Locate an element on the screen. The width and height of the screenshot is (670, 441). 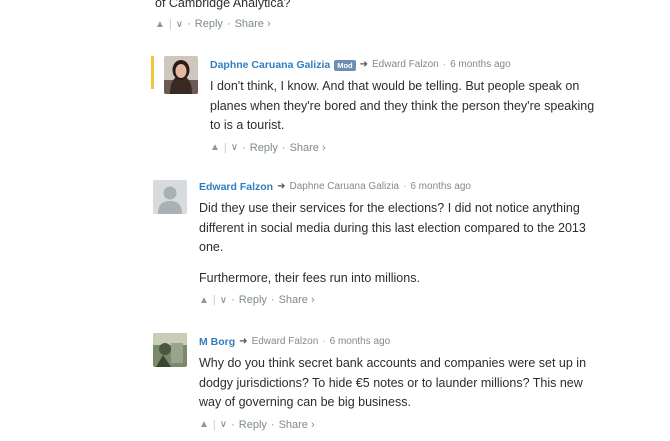
comment-line: way of governing can be big business. is located at coordinates (305, 402).